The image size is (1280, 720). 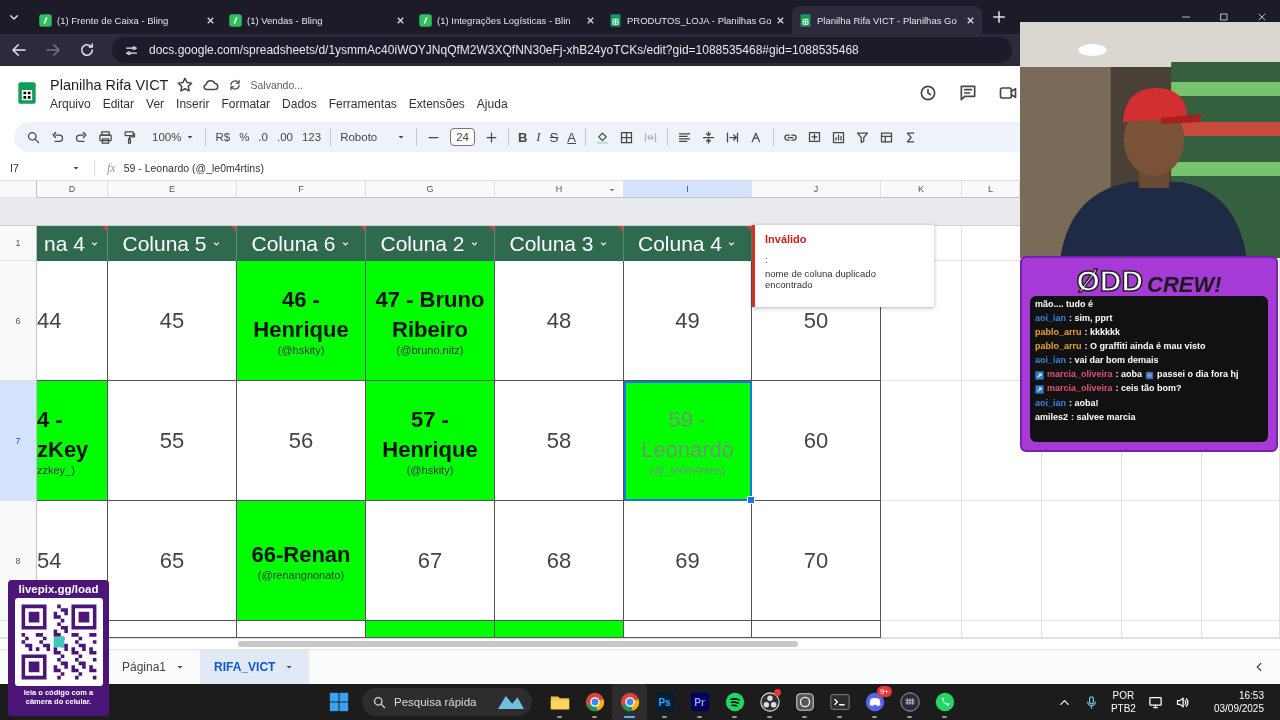 I want to click on cell-handle: (@bruno.nitz), so click(x=430, y=350).